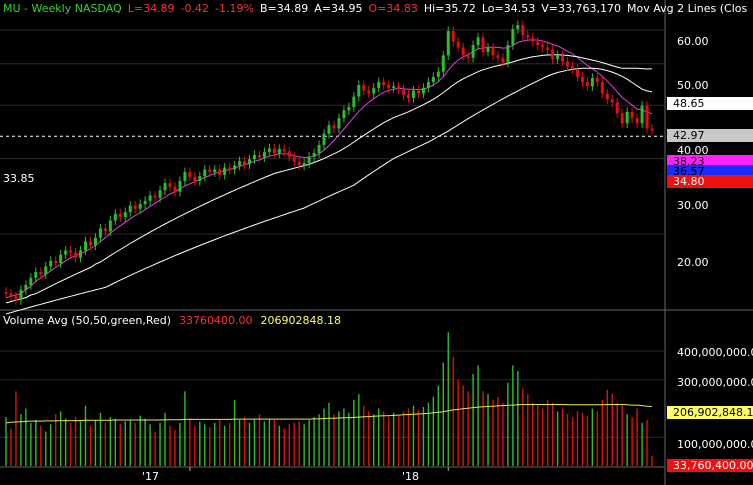 This screenshot has height=485, width=753. I want to click on high-price: Hi=35.72, so click(449, 8).